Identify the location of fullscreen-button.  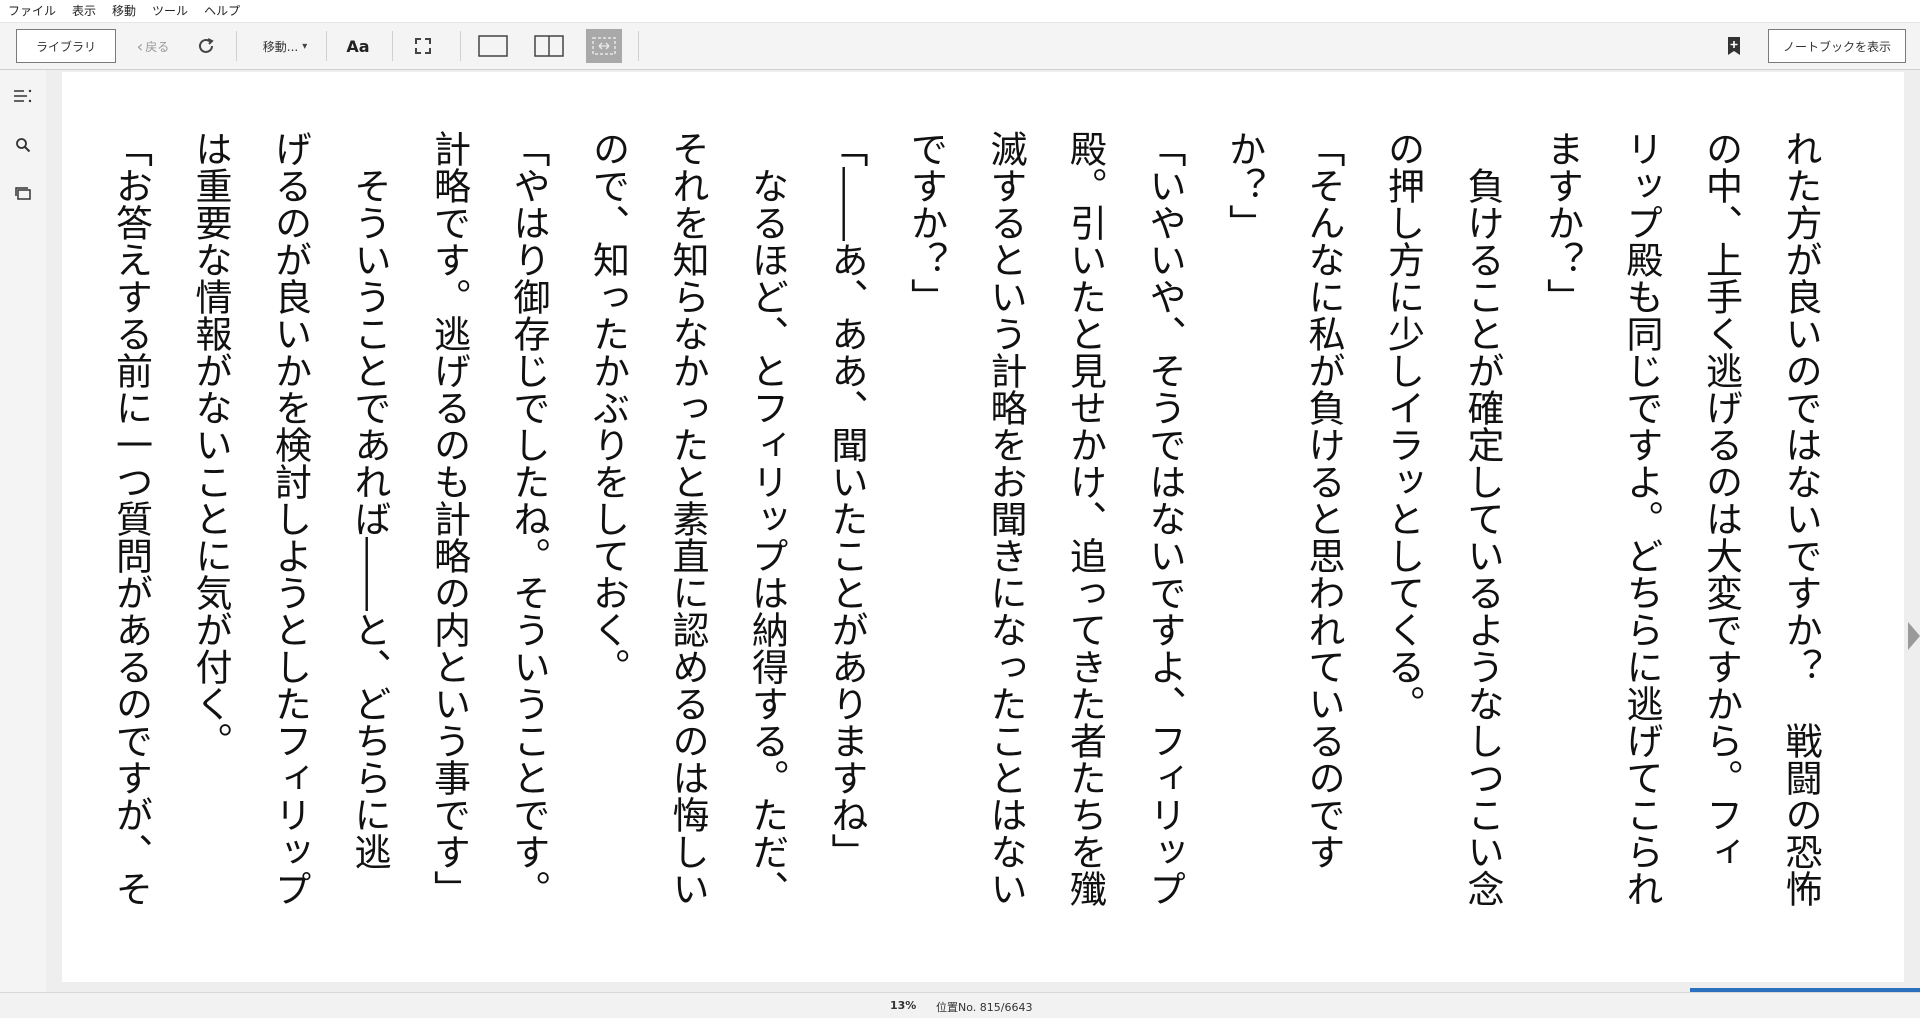
(423, 46).